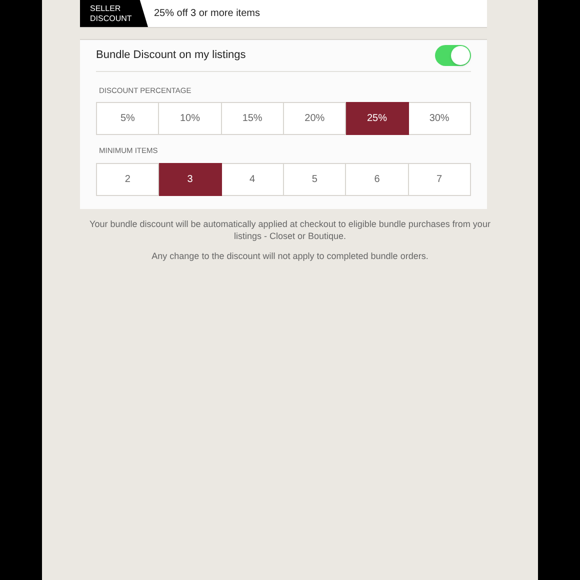 This screenshot has height=580, width=580. What do you see at coordinates (453, 55) in the screenshot?
I see `bundle-discount-toggle` at bounding box center [453, 55].